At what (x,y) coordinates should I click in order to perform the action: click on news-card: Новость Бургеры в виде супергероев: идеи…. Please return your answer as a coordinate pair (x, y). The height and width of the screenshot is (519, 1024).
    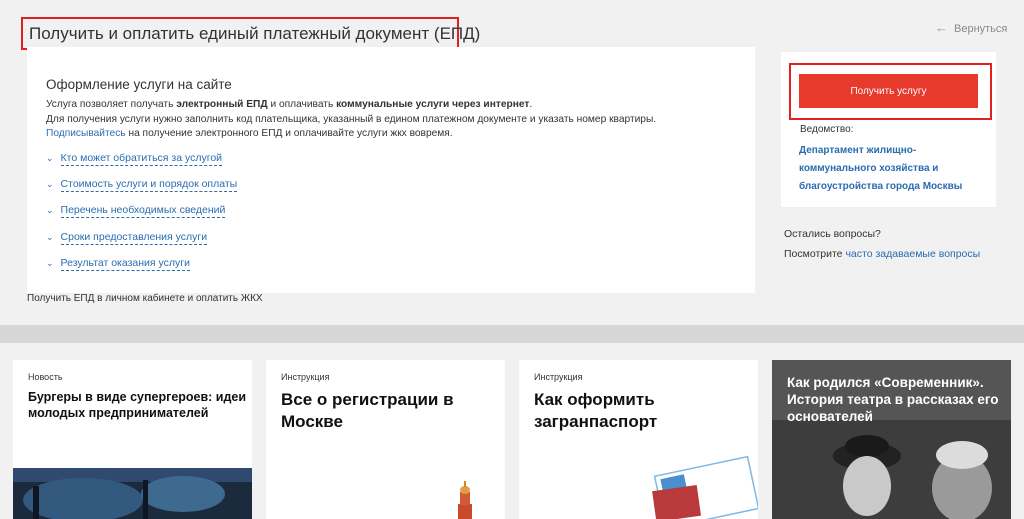
    Looking at the image, I should click on (132, 439).